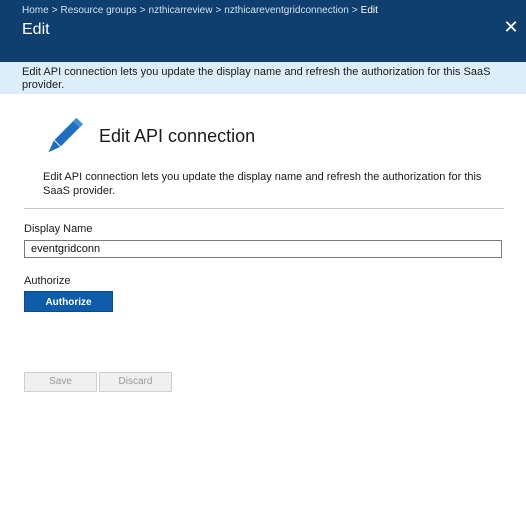 The height and width of the screenshot is (507, 526). I want to click on authorize-button: Authorize, so click(68, 301).